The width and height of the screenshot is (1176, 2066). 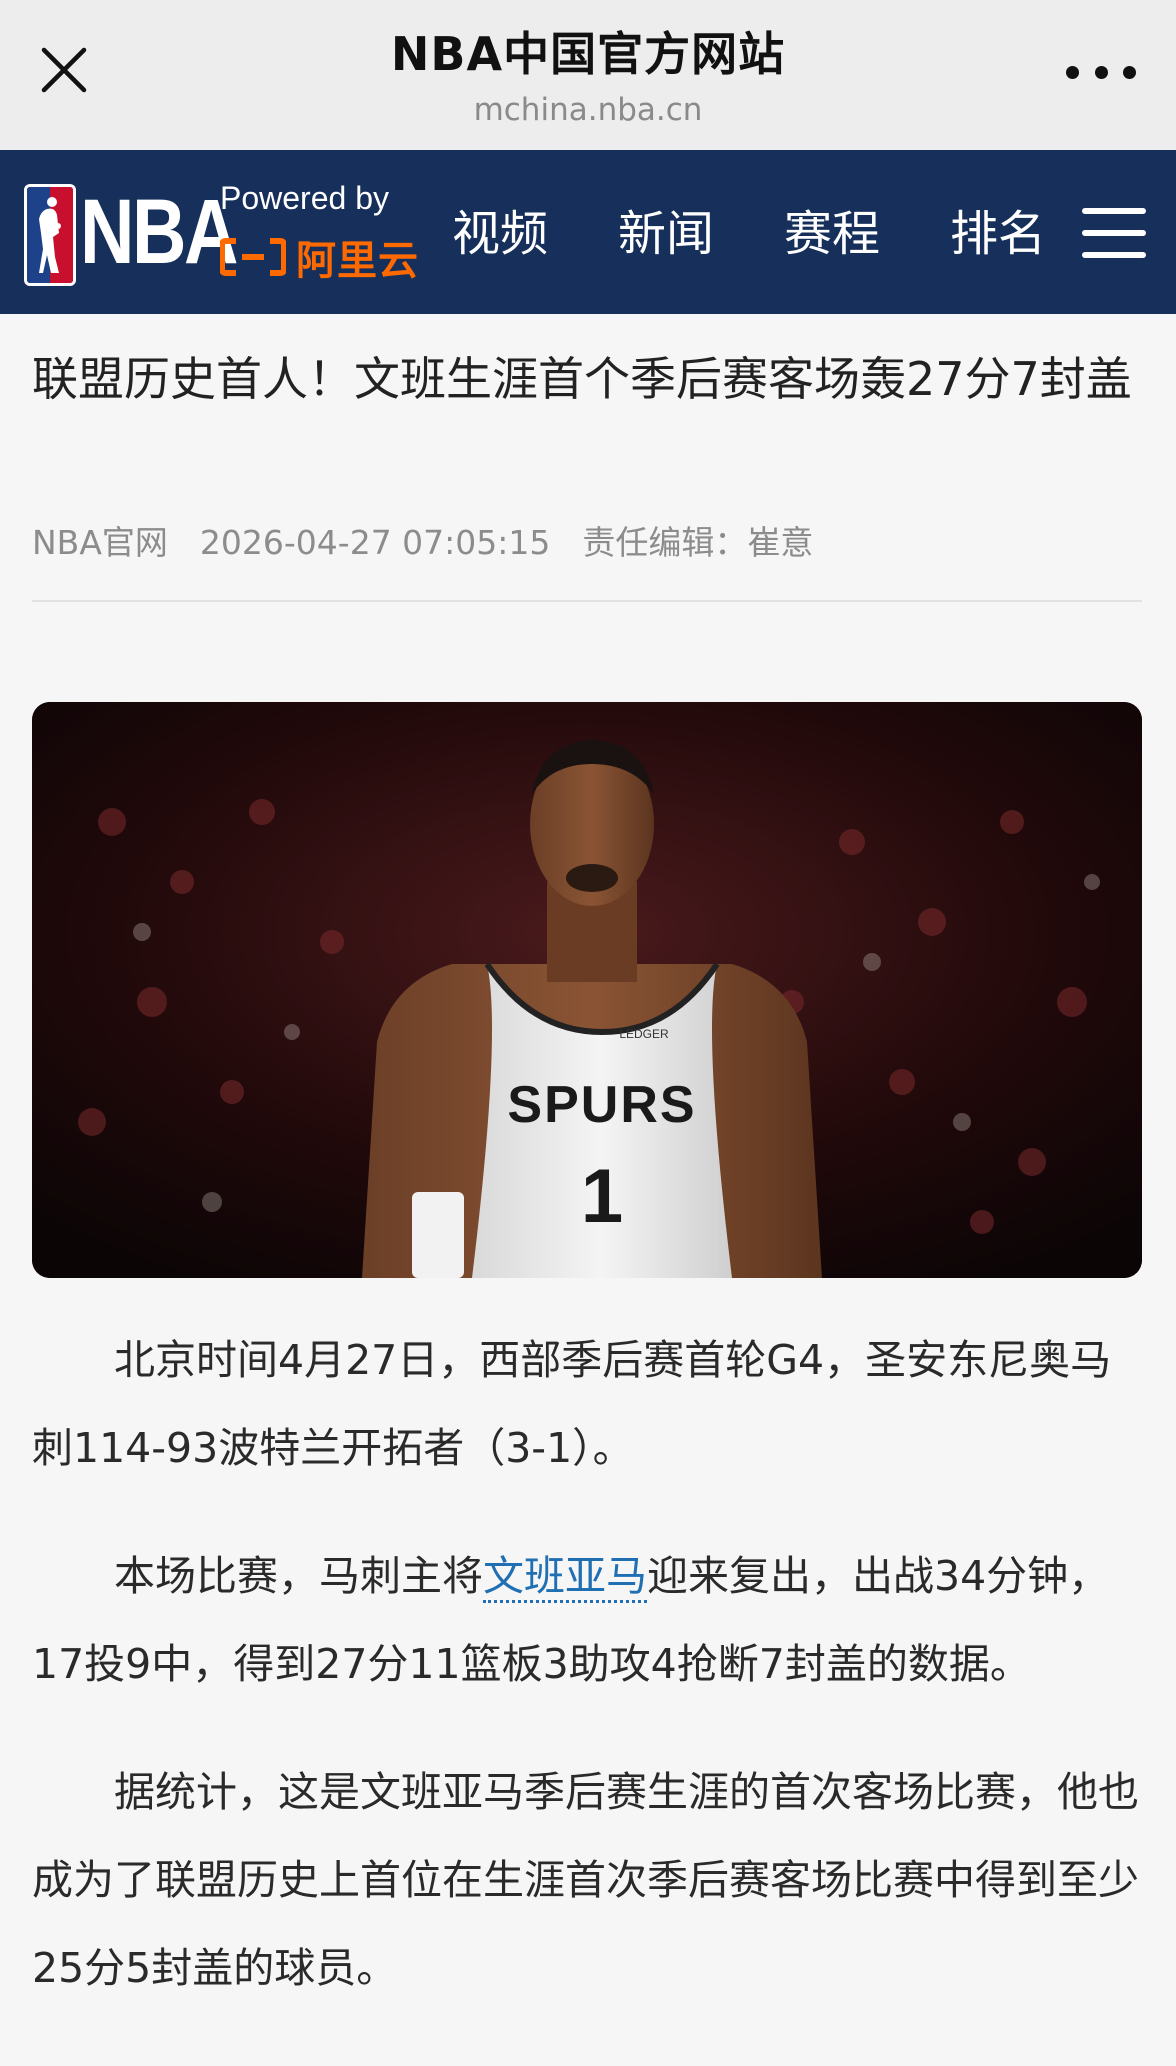 I want to click on nba-logo-icon, so click(x=50, y=235).